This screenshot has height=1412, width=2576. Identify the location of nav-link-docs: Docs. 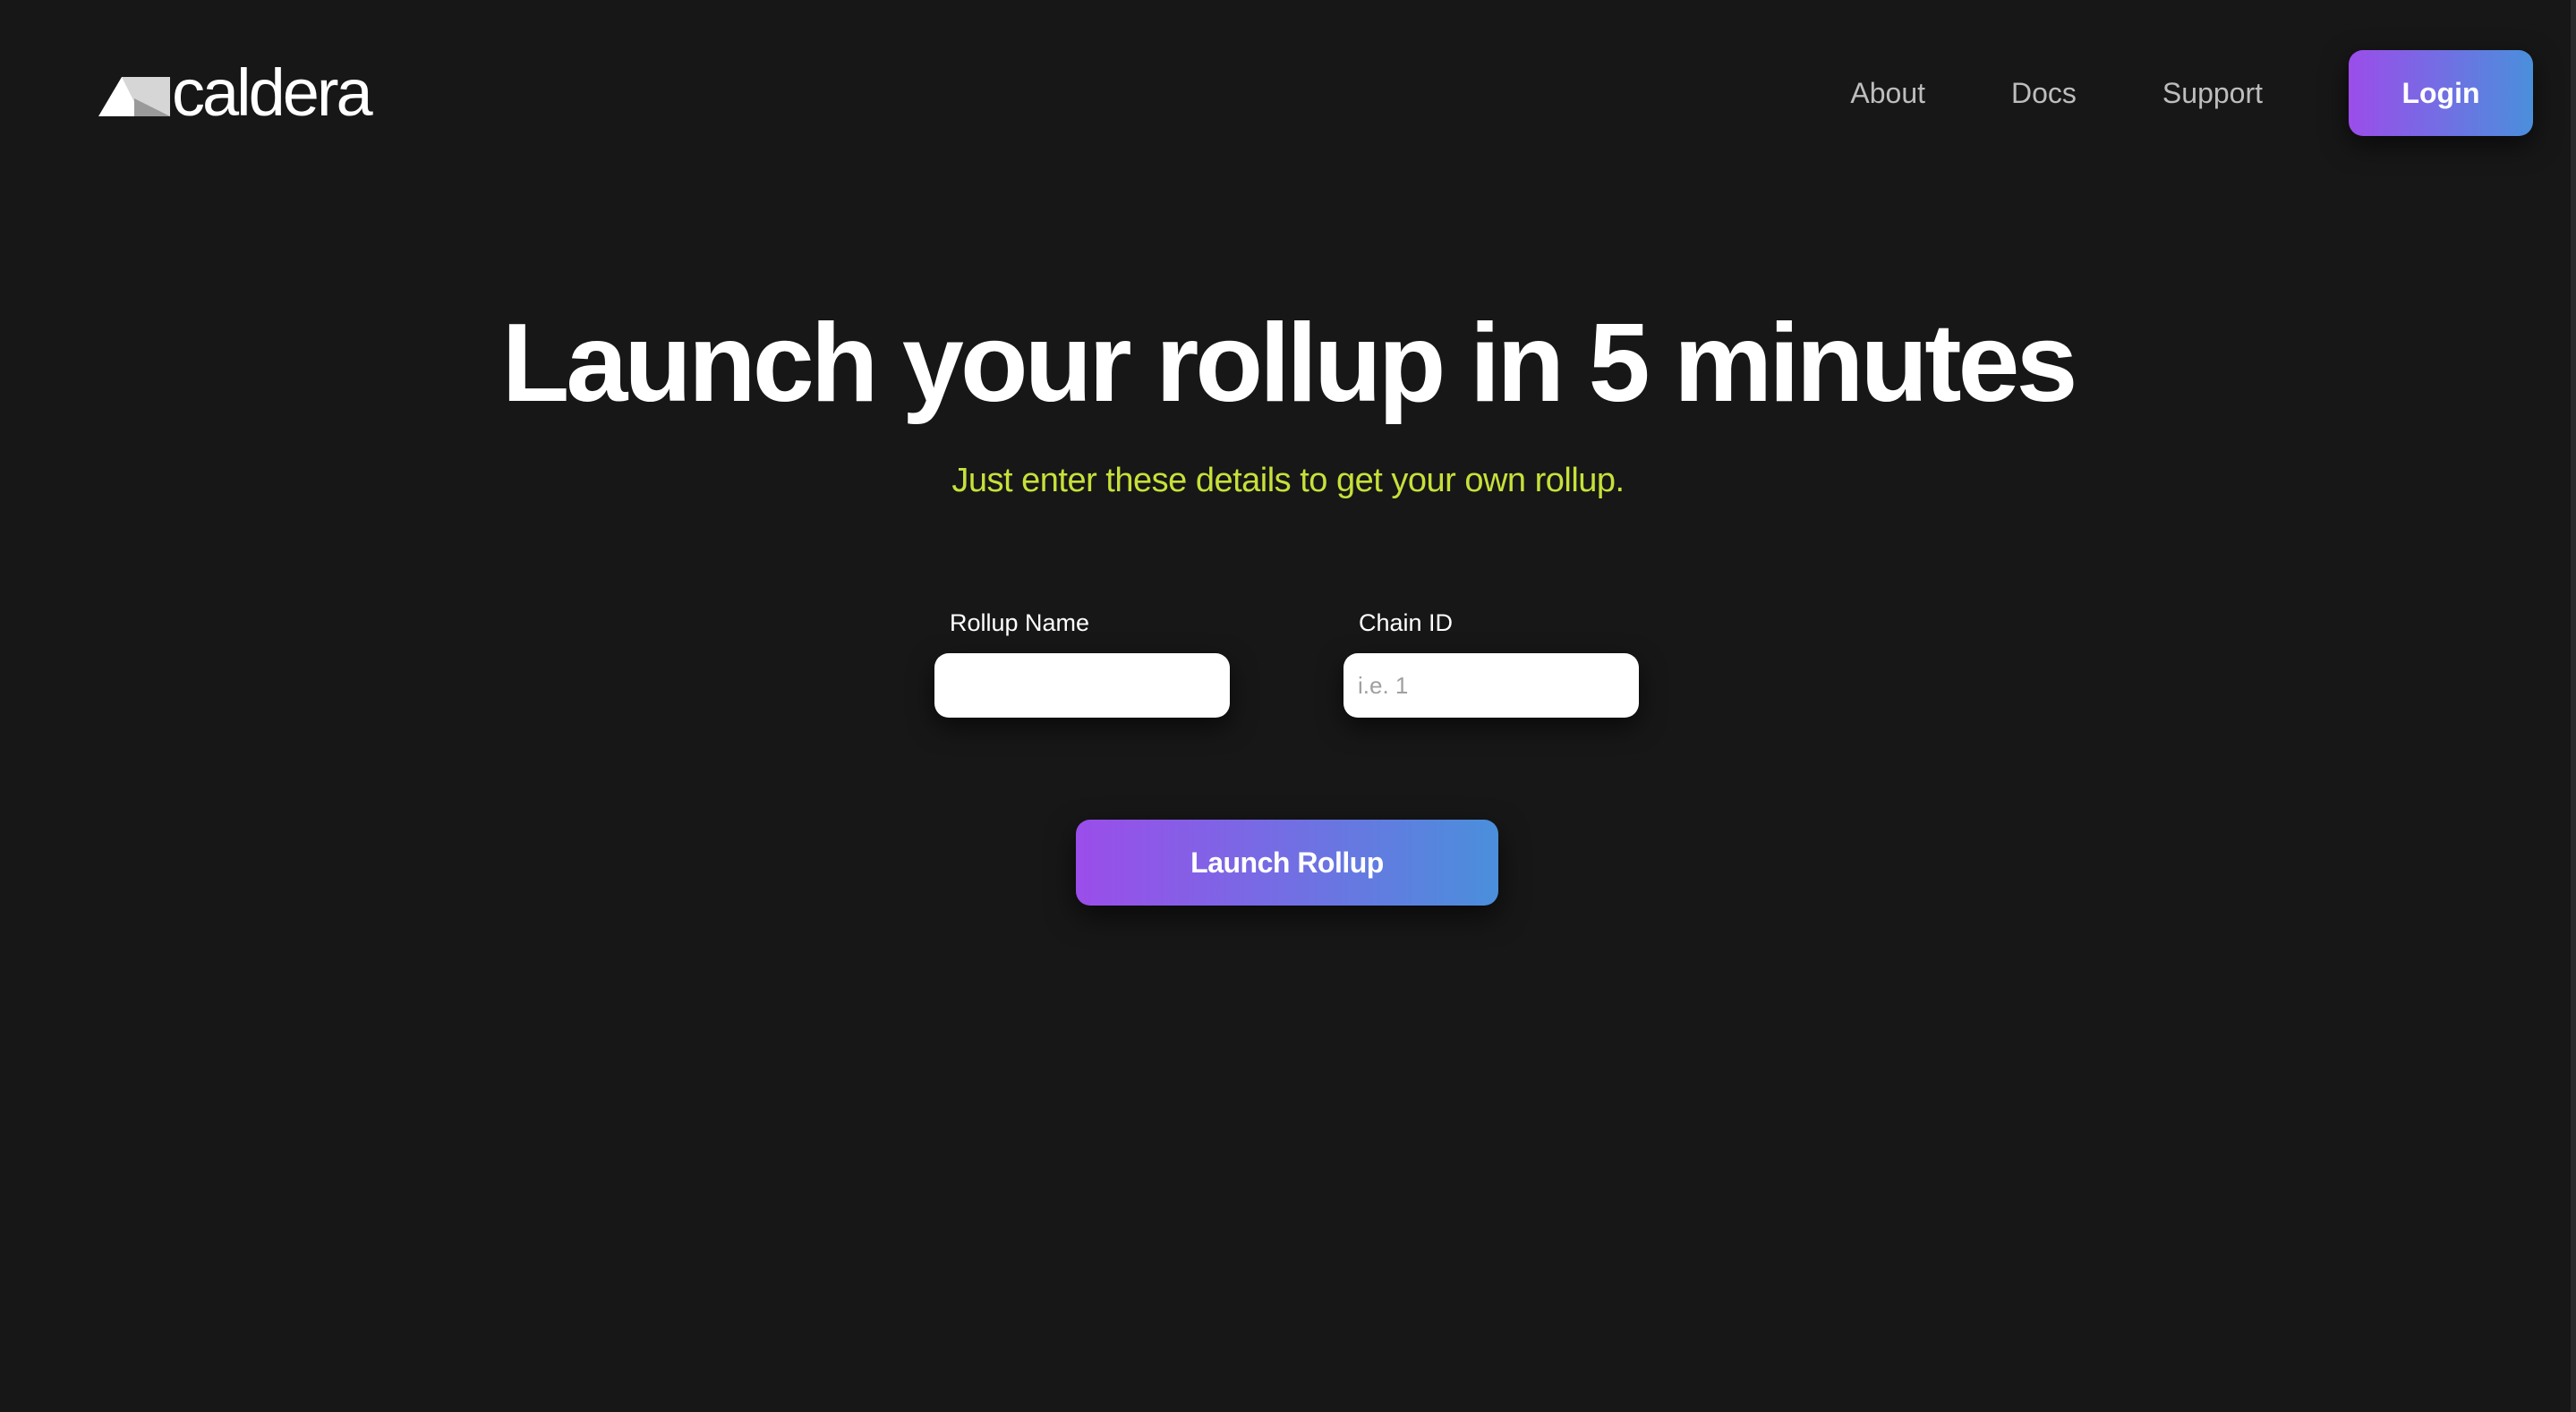
(2044, 93).